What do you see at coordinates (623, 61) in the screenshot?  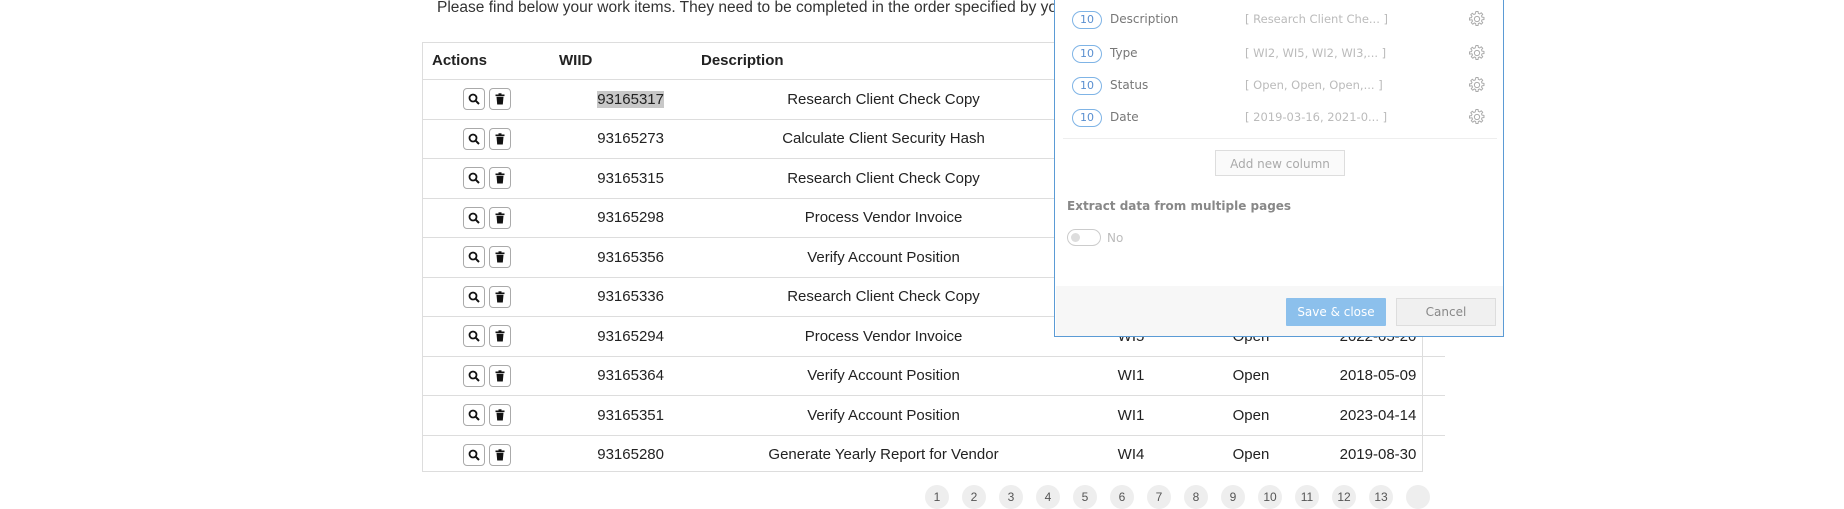 I see `header-wiid: WIID` at bounding box center [623, 61].